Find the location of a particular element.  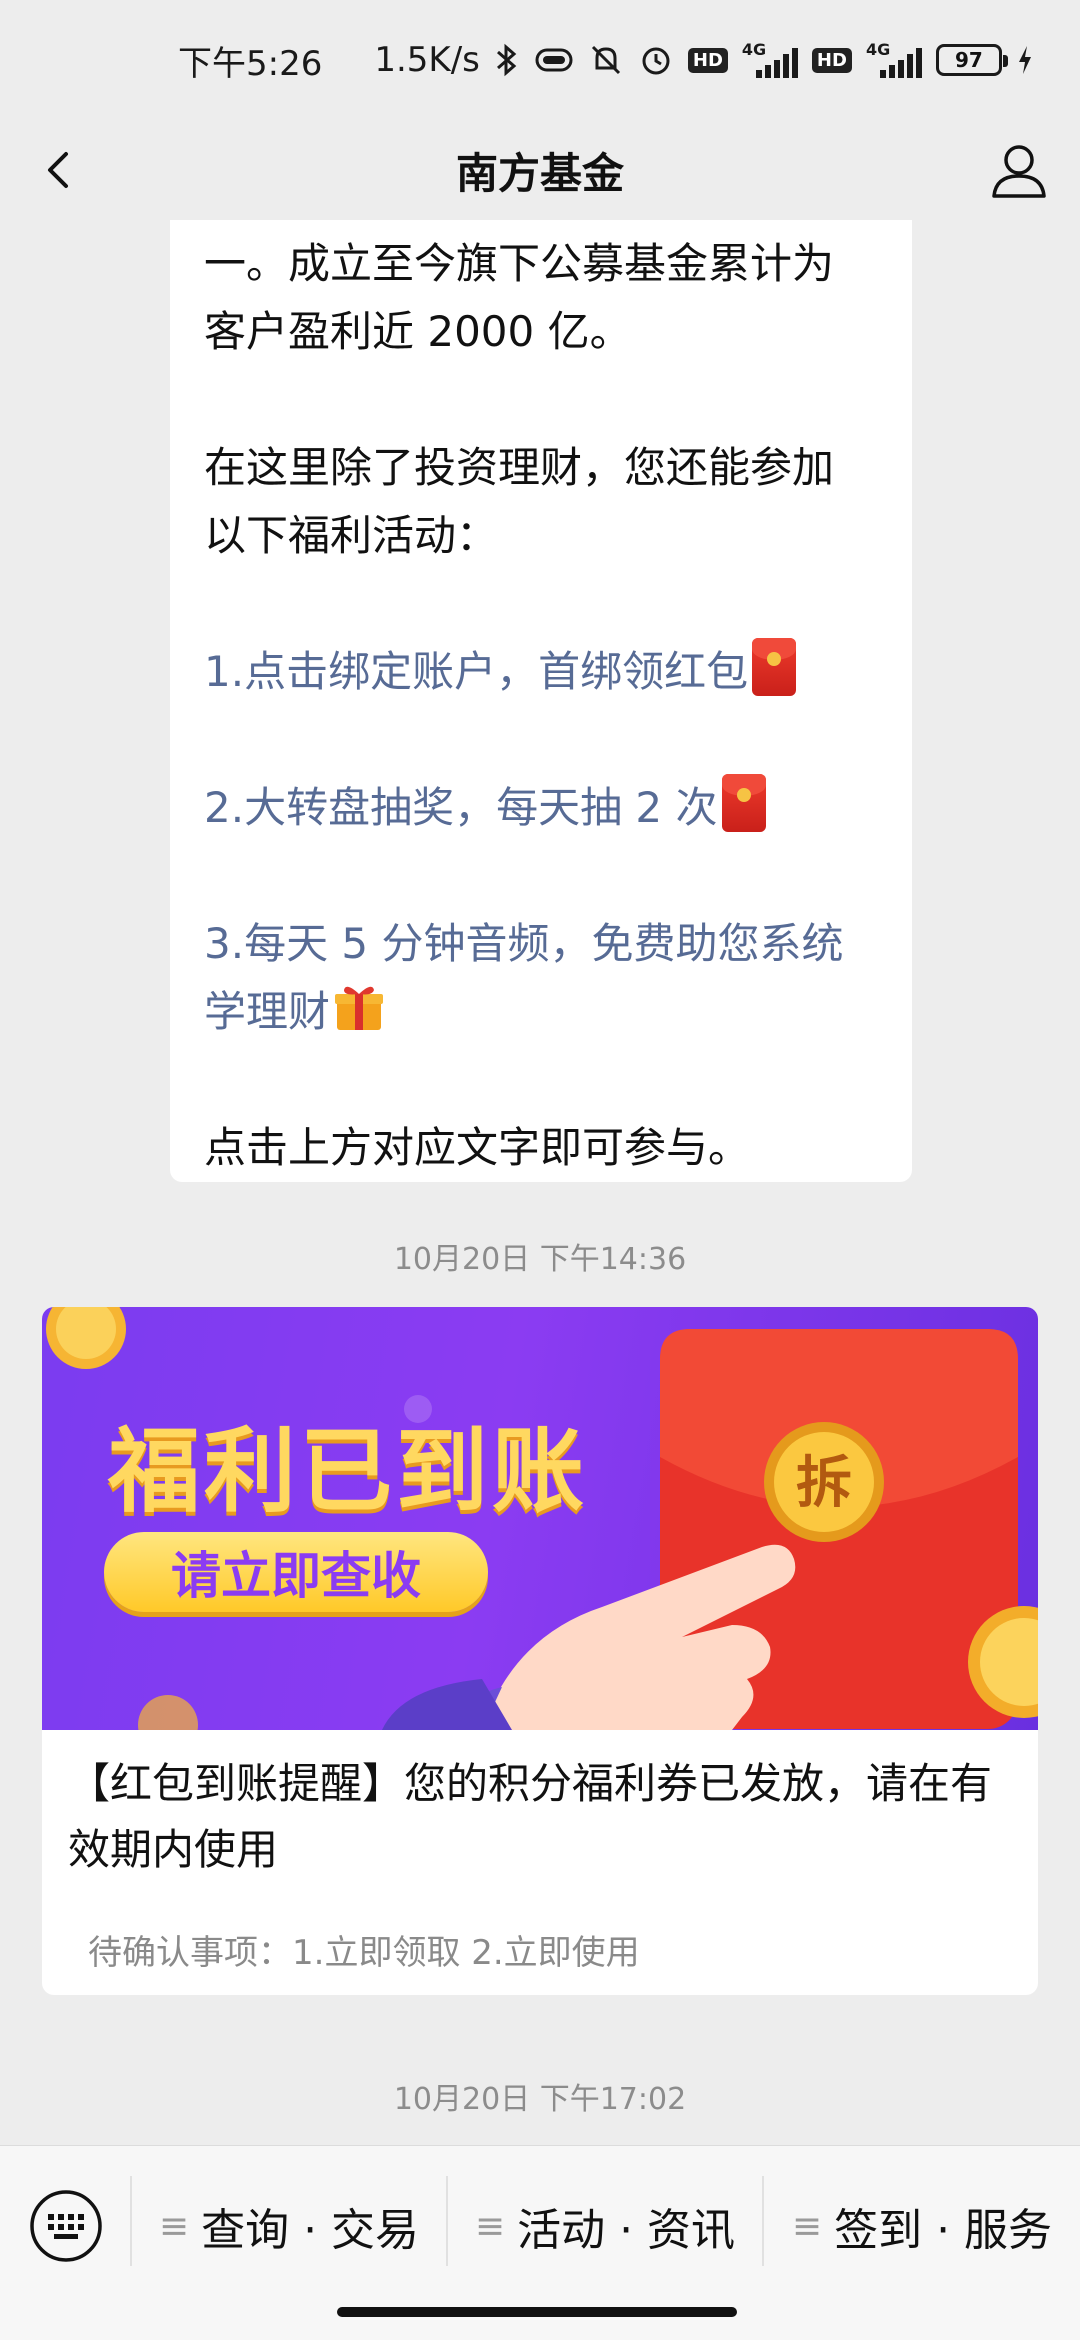

timestamp: 10月20日 下午14:36 is located at coordinates (540, 1259).